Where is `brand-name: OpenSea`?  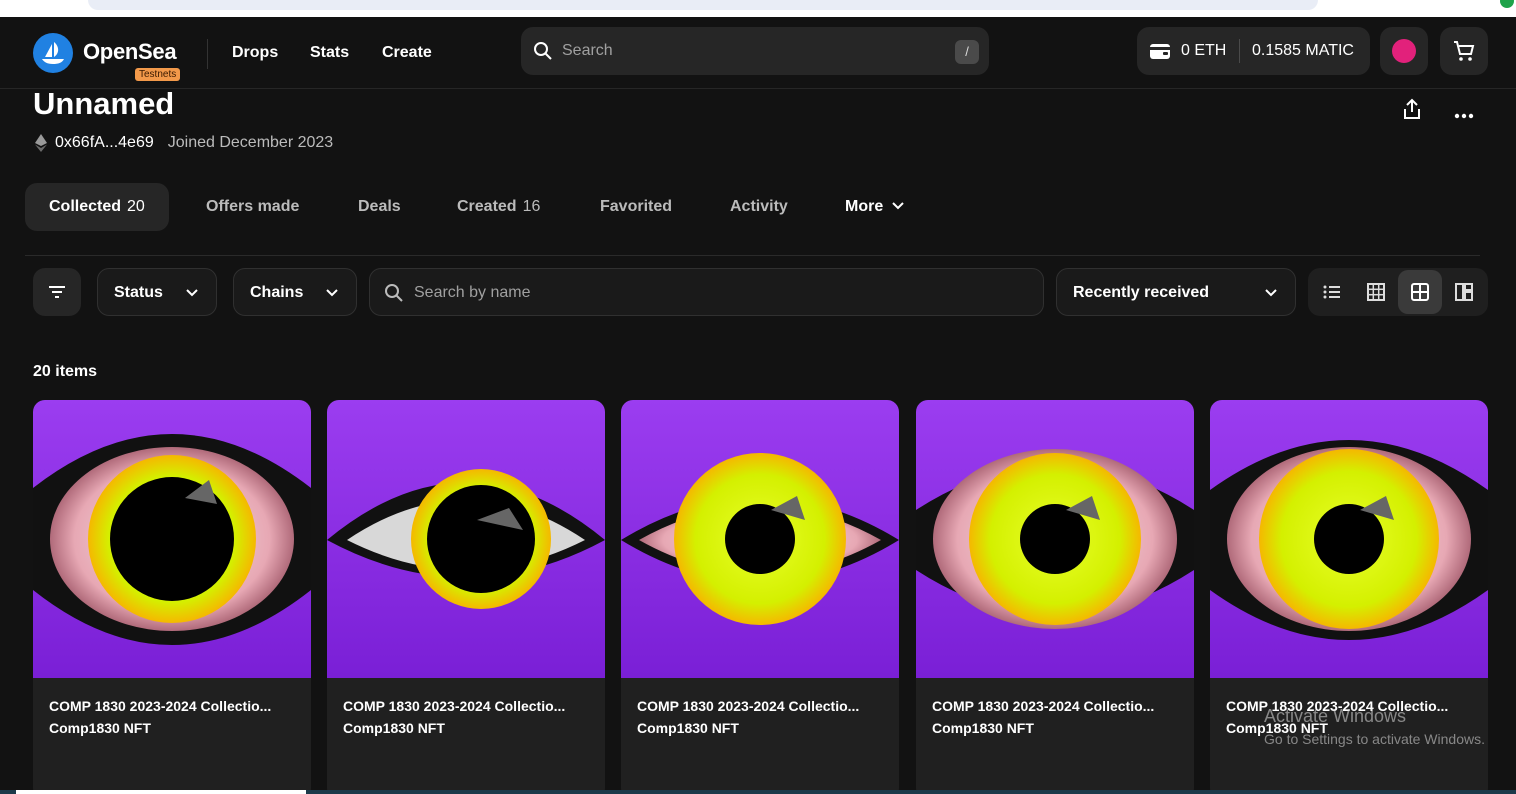 brand-name: OpenSea is located at coordinates (130, 52).